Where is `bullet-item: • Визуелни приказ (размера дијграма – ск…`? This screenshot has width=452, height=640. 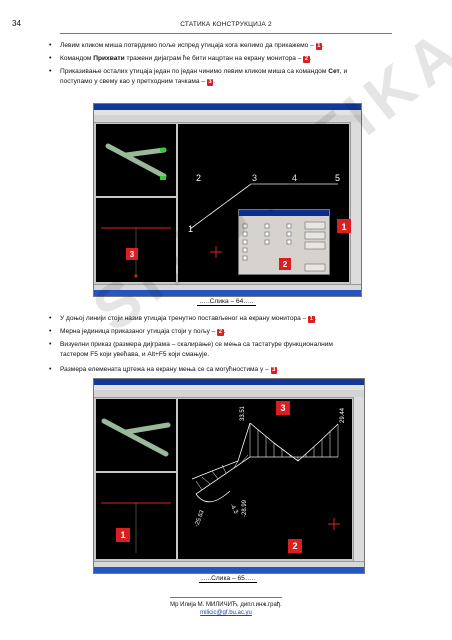
bullet-item: • Визуелни приказ (размера дијграма – ск… is located at coordinates (221, 349).